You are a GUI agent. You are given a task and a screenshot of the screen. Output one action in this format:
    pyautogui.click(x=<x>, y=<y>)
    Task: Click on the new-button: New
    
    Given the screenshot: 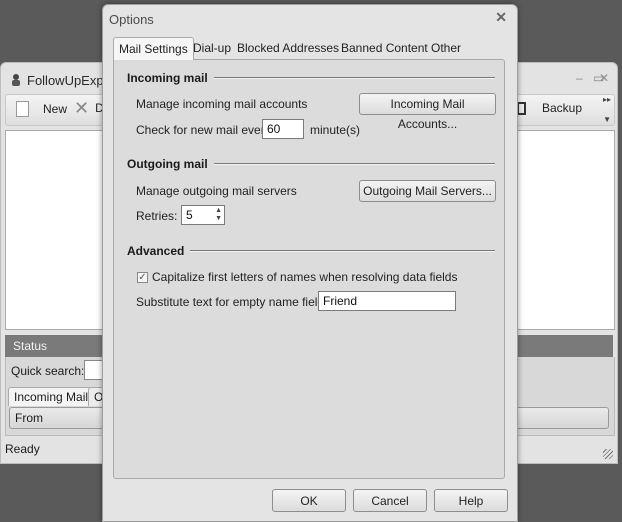 What is the action you would take?
    pyautogui.click(x=41, y=109)
    